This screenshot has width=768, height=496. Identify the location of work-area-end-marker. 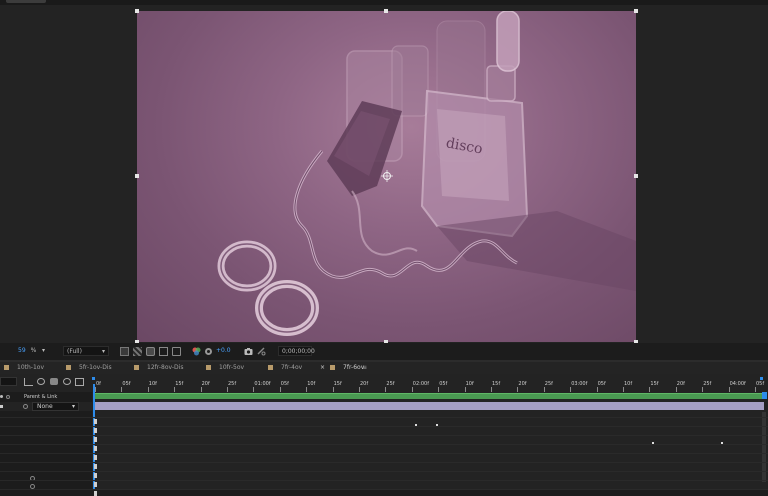
(761, 378).